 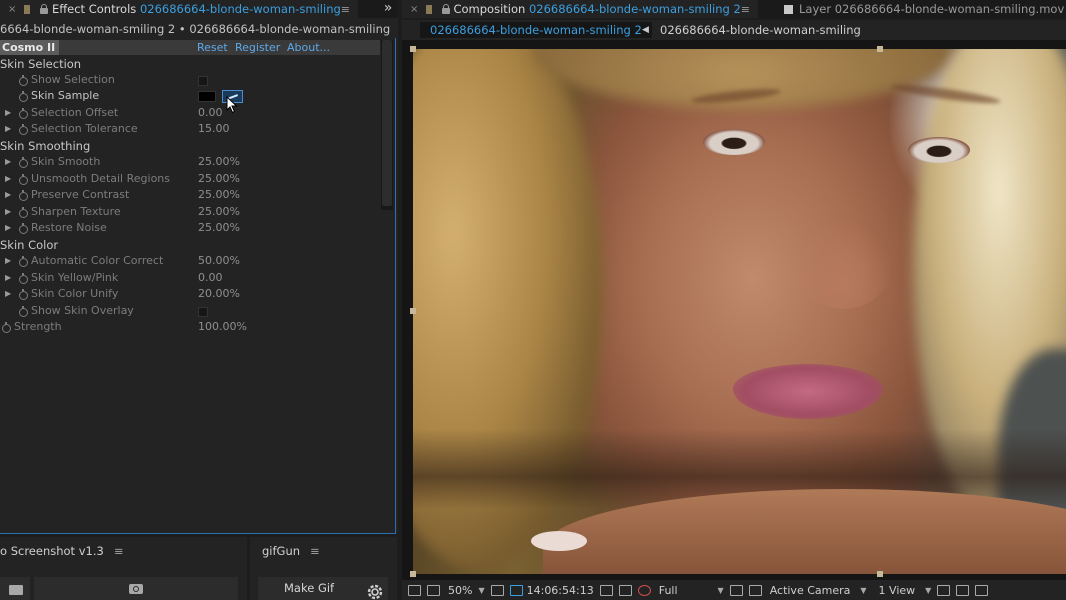 What do you see at coordinates (497, 590) in the screenshot?
I see `resolution-icon` at bounding box center [497, 590].